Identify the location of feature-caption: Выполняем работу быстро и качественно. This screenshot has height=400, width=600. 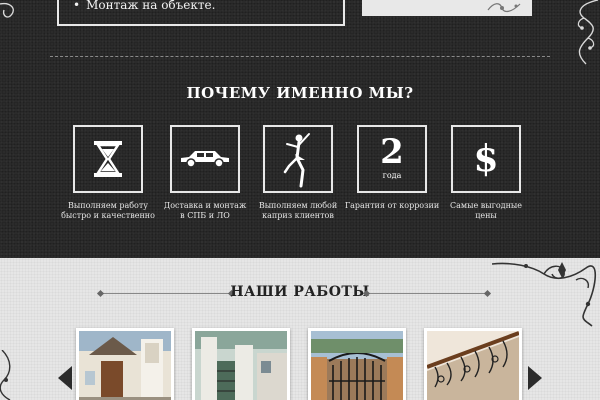
(108, 211).